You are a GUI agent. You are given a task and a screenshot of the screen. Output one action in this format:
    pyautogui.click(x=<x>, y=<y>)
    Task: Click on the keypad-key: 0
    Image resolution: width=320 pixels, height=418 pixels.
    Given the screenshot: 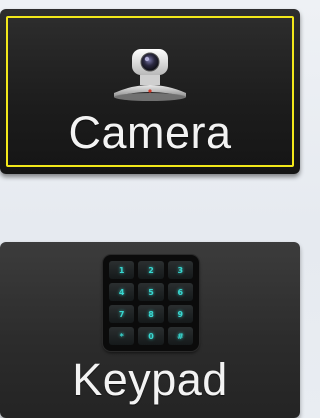 What is the action you would take?
    pyautogui.click(x=151, y=336)
    